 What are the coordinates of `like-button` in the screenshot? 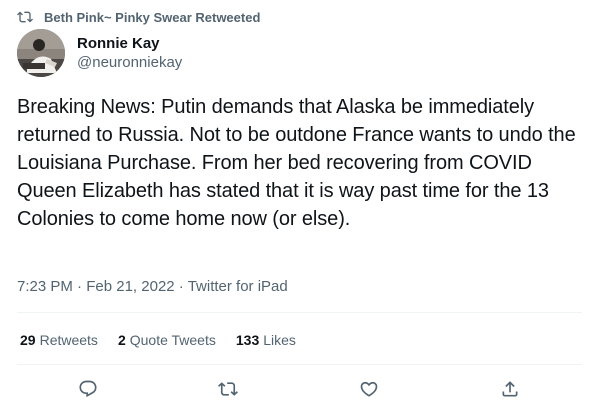 It's located at (369, 389).